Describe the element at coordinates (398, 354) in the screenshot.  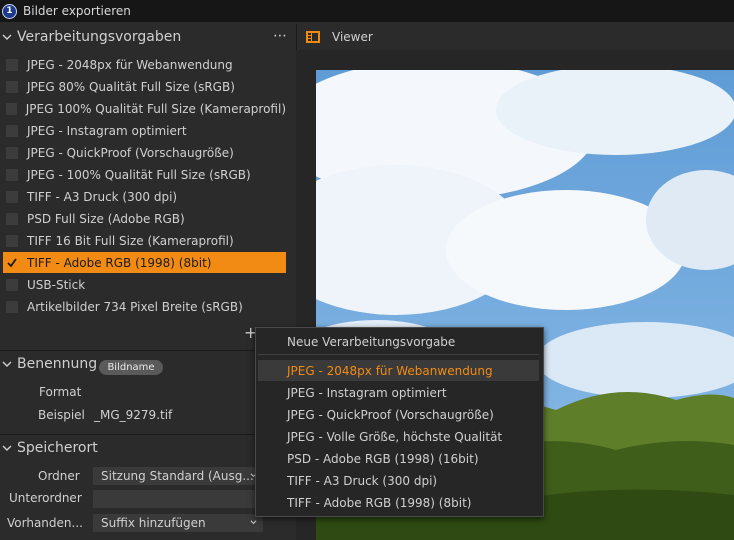
I see `menu-divider` at that location.